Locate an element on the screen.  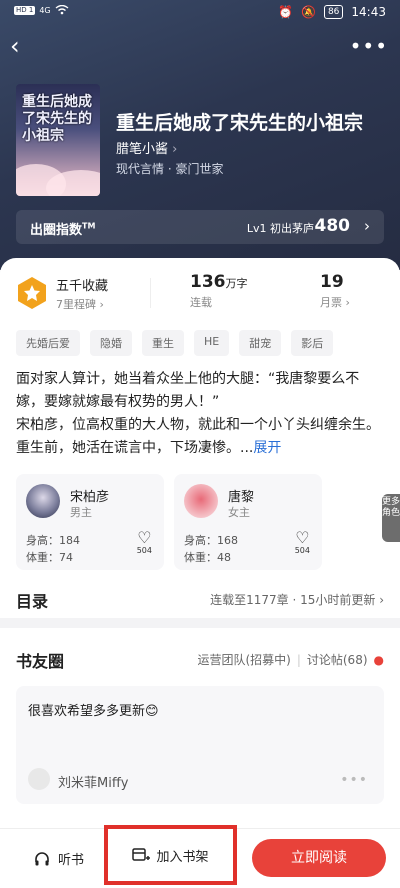
index-level: Lv1 初出茅庐 is located at coordinates (280, 228).